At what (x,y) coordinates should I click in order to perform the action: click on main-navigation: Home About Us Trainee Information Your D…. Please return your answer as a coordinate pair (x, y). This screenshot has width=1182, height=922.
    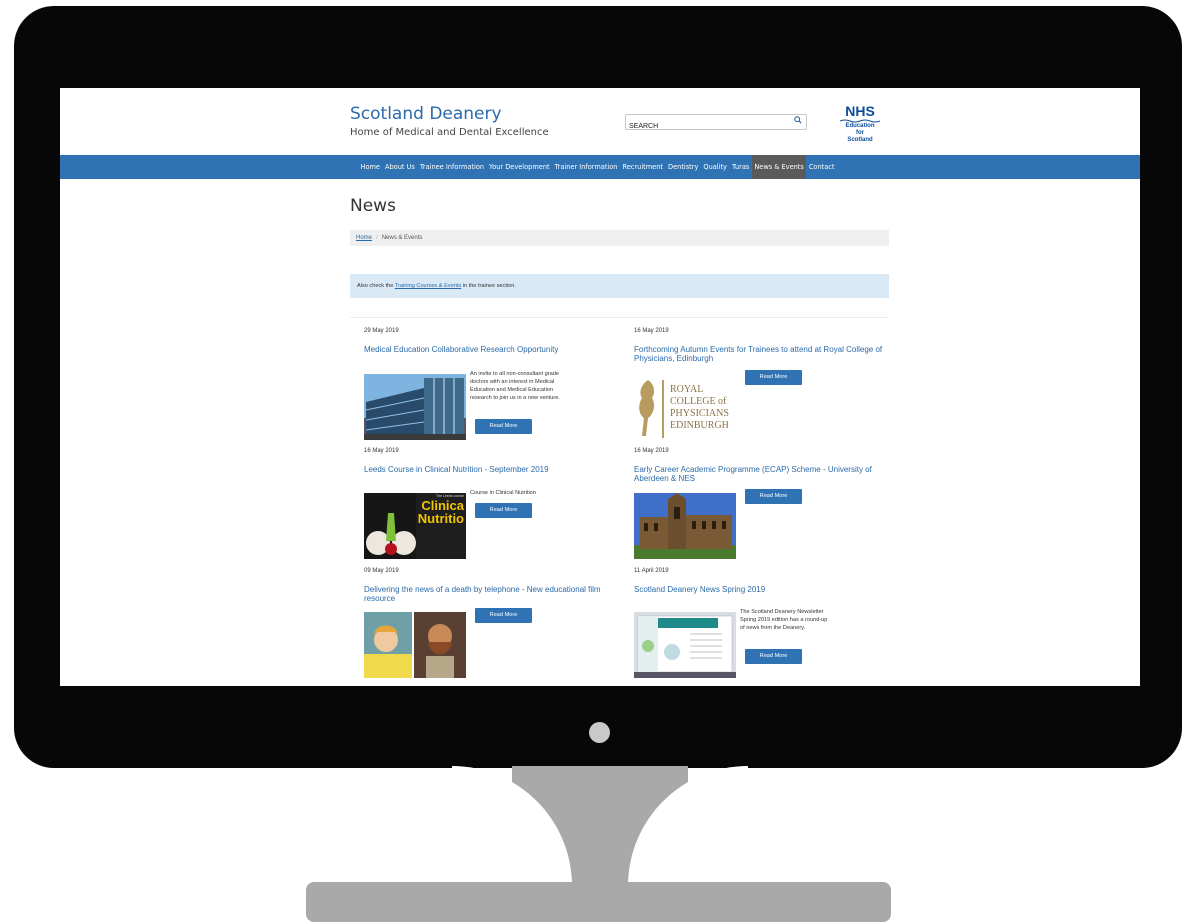
    Looking at the image, I should click on (600, 167).